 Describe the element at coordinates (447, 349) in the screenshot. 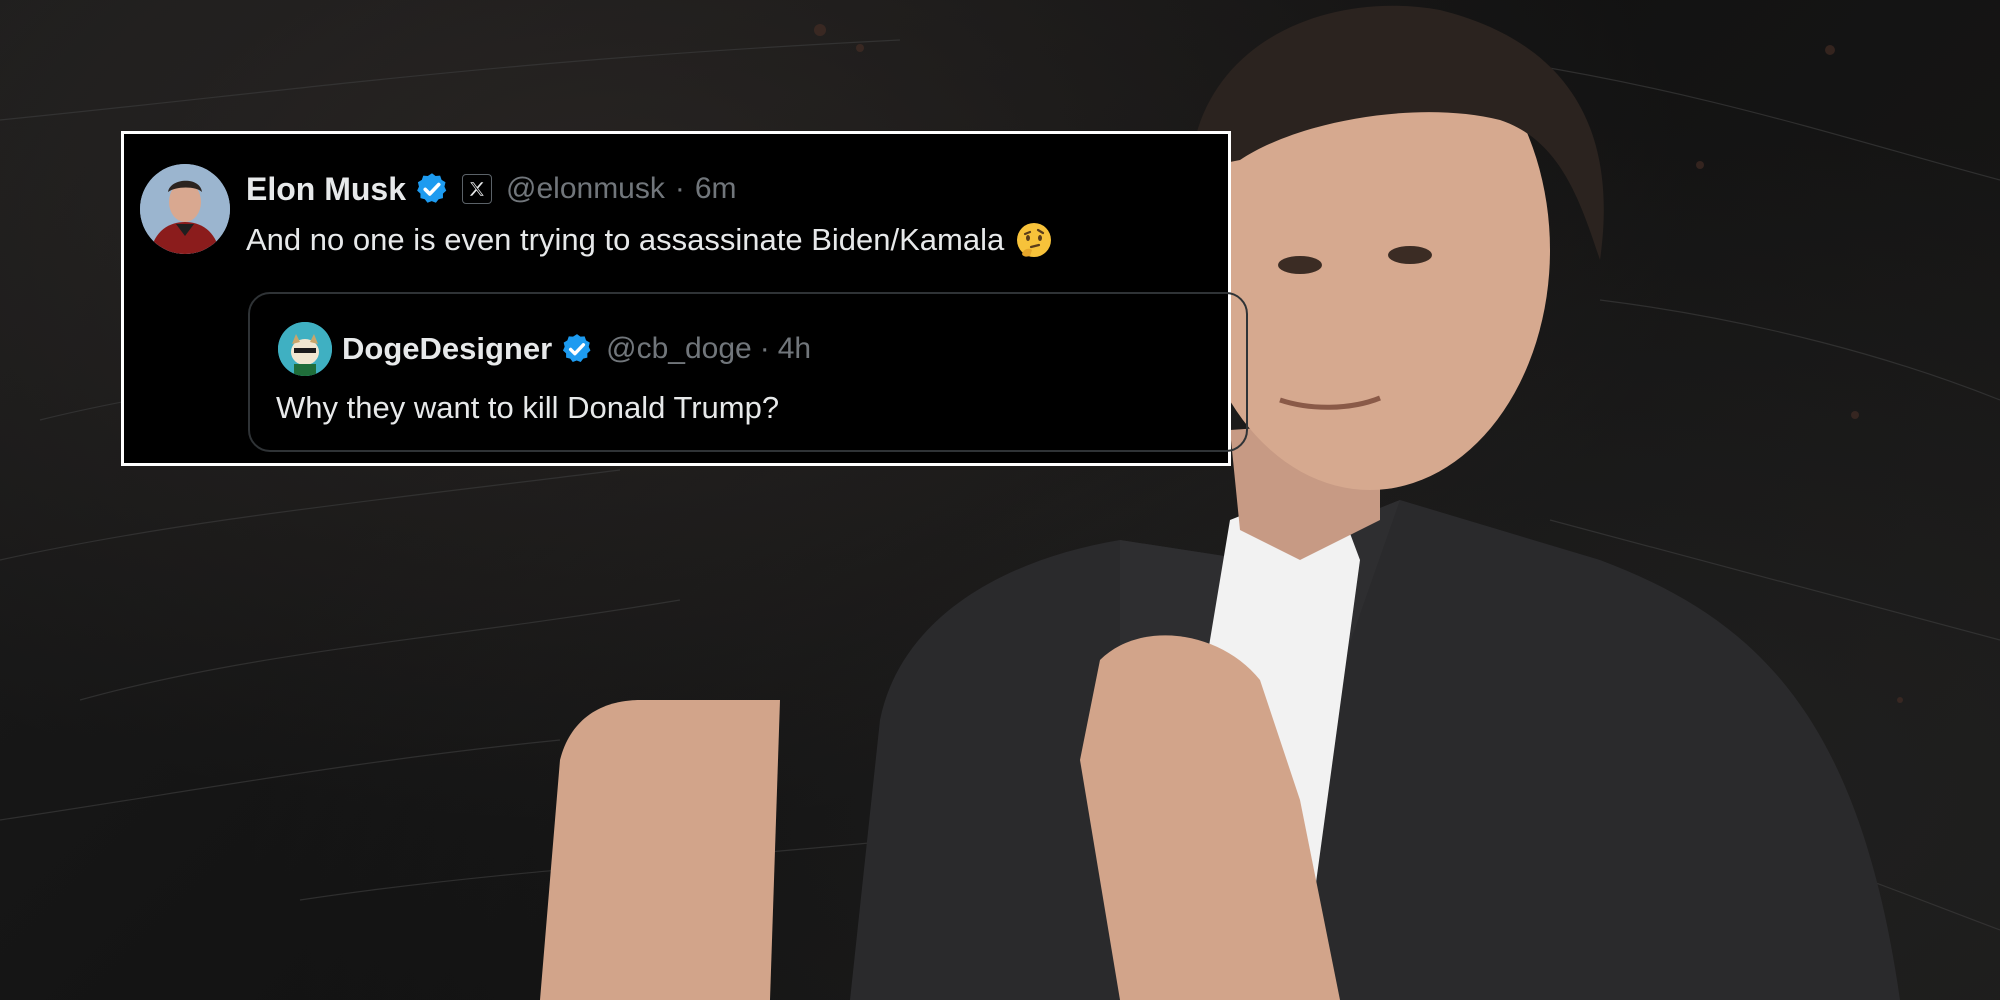

I see `quoted-author-name: DogeDesigner` at that location.